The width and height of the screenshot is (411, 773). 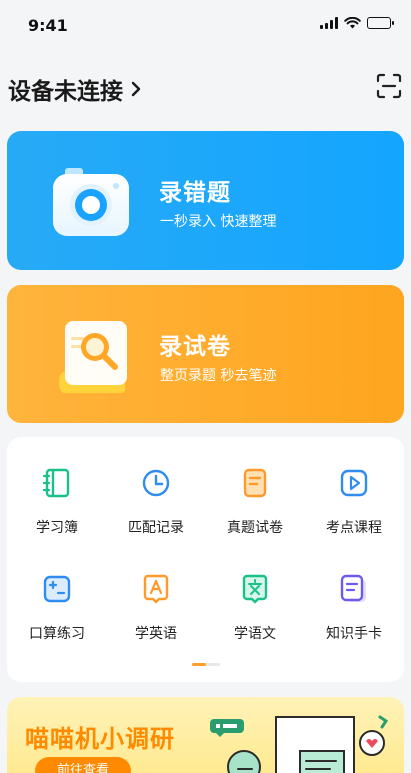 I want to click on page-indicator, so click(x=206, y=664).